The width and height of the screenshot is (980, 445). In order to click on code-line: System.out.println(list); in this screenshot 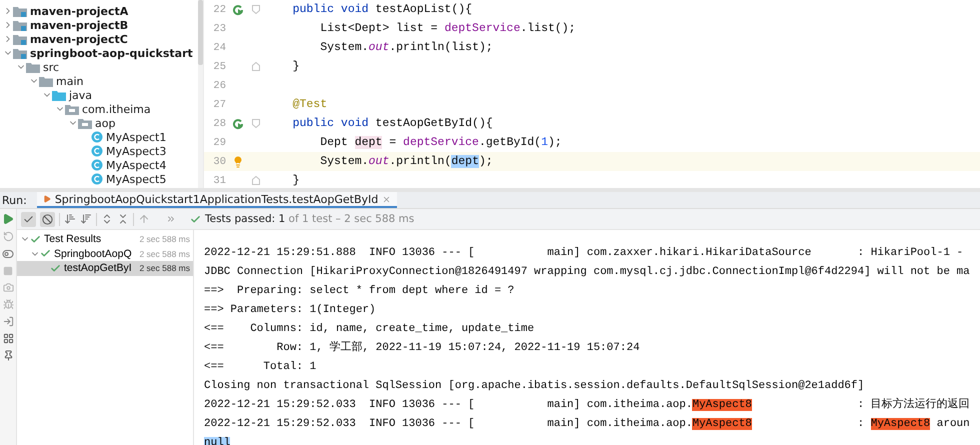, I will do `click(406, 47)`.